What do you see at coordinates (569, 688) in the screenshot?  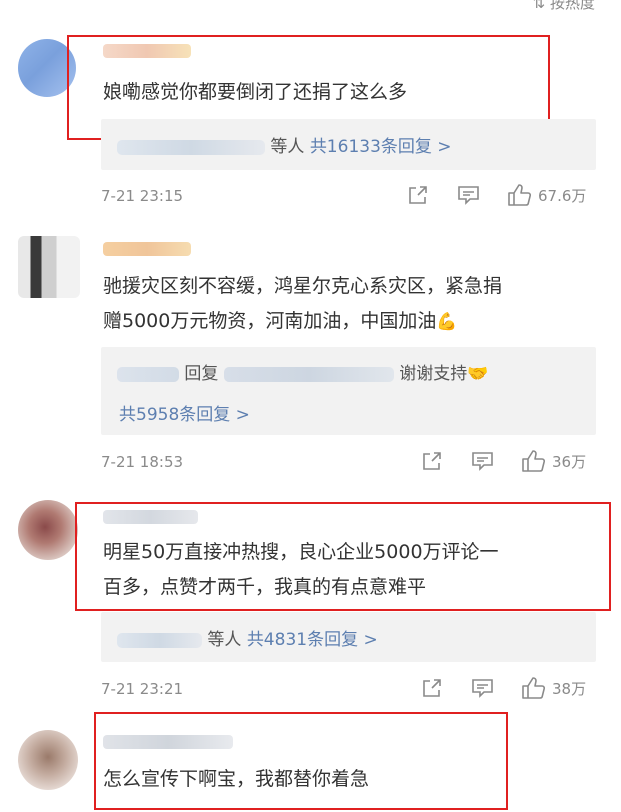 I see `like-count: 38万` at bounding box center [569, 688].